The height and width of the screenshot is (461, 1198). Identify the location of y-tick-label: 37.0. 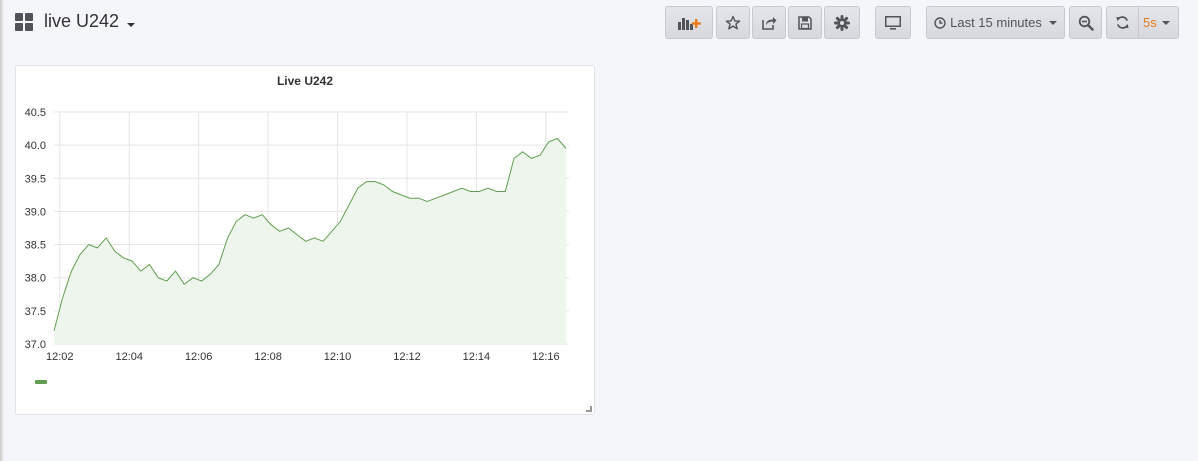
(35, 345).